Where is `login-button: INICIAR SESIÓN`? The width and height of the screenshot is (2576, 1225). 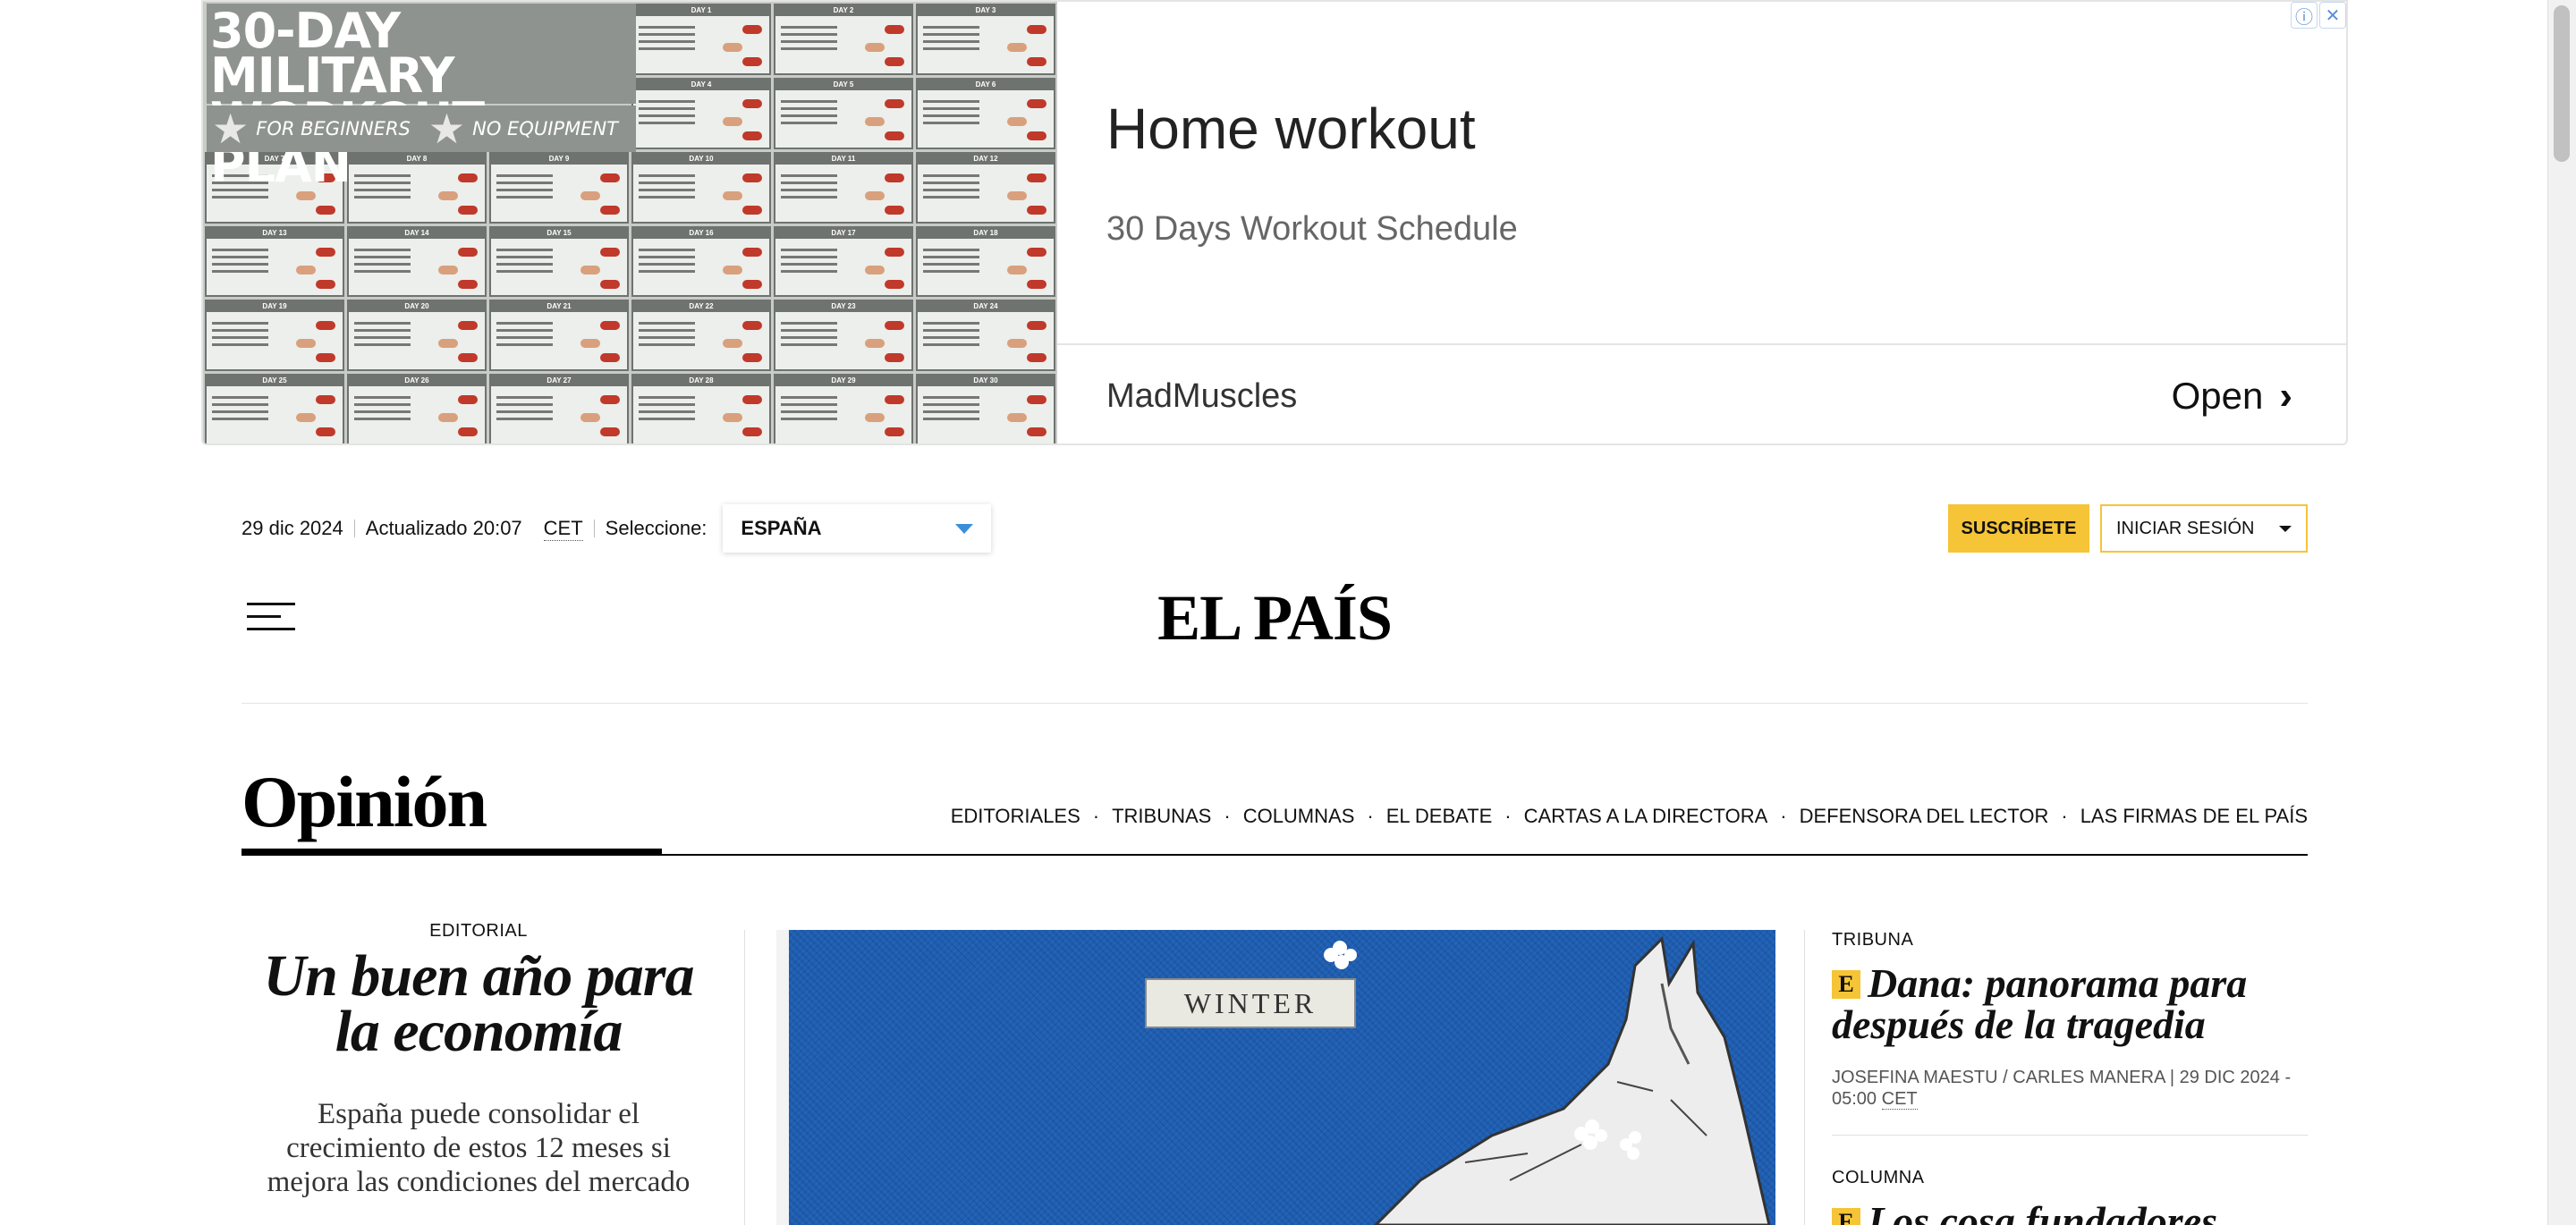
login-button: INICIAR SESIÓN is located at coordinates (2204, 528).